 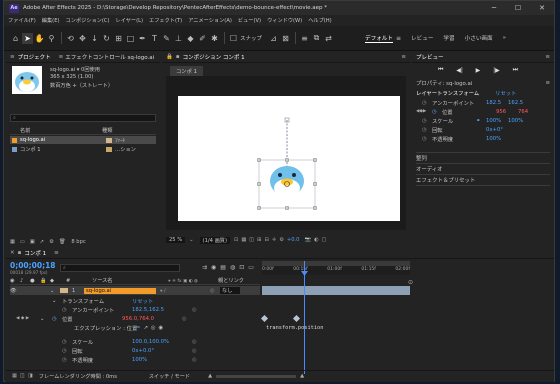 I want to click on tab-effect-controls: エフェクトコントロール sq-logo.ai, so click(x=109, y=57).